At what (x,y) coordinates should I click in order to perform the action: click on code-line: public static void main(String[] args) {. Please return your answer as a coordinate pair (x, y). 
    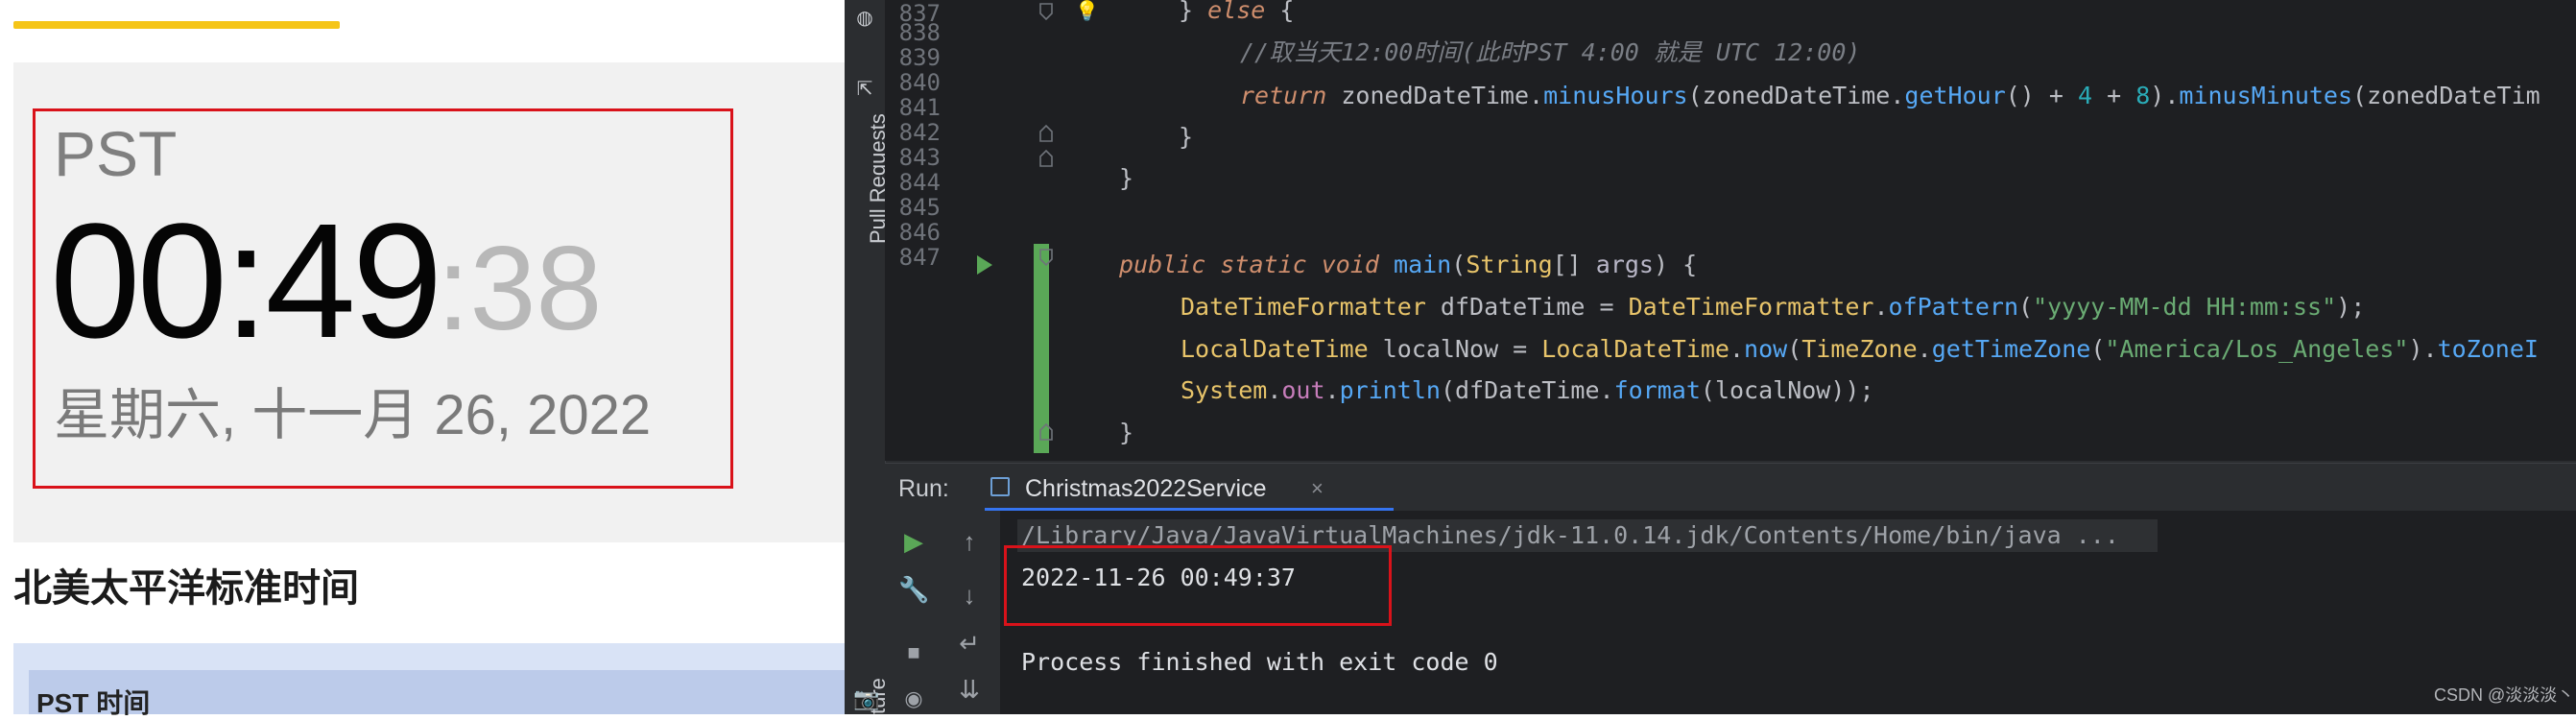
    Looking at the image, I should click on (1408, 265).